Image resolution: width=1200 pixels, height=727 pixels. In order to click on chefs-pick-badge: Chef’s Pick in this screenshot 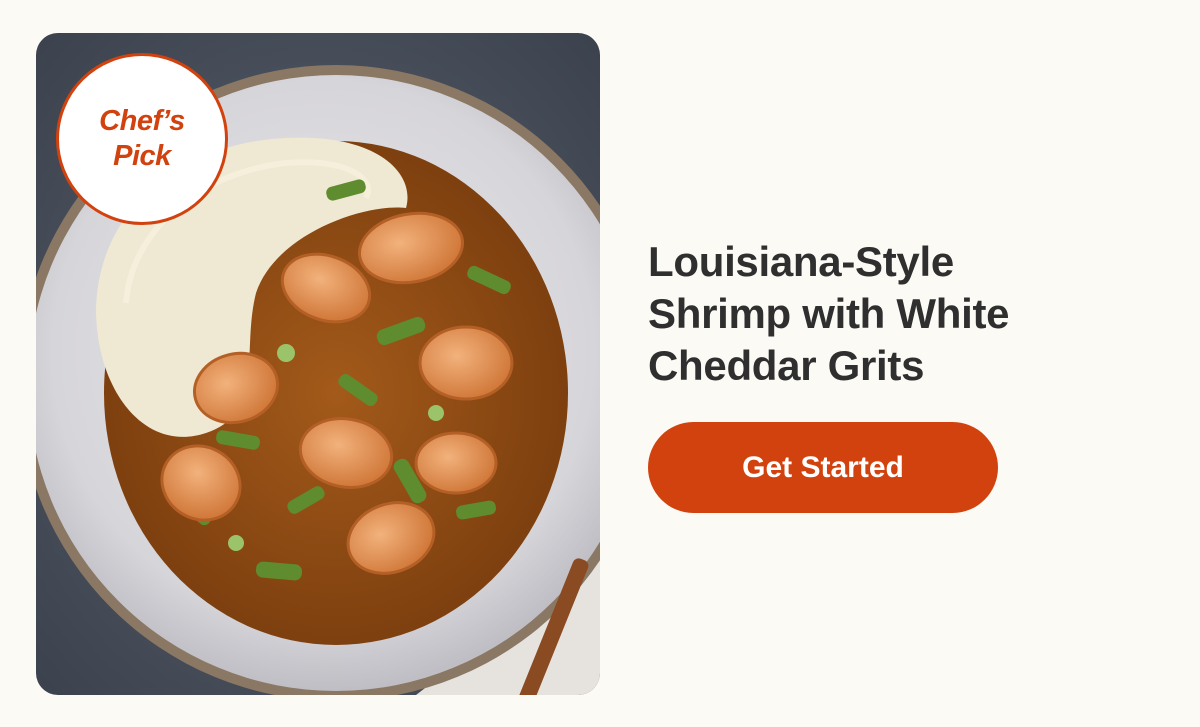, I will do `click(142, 139)`.